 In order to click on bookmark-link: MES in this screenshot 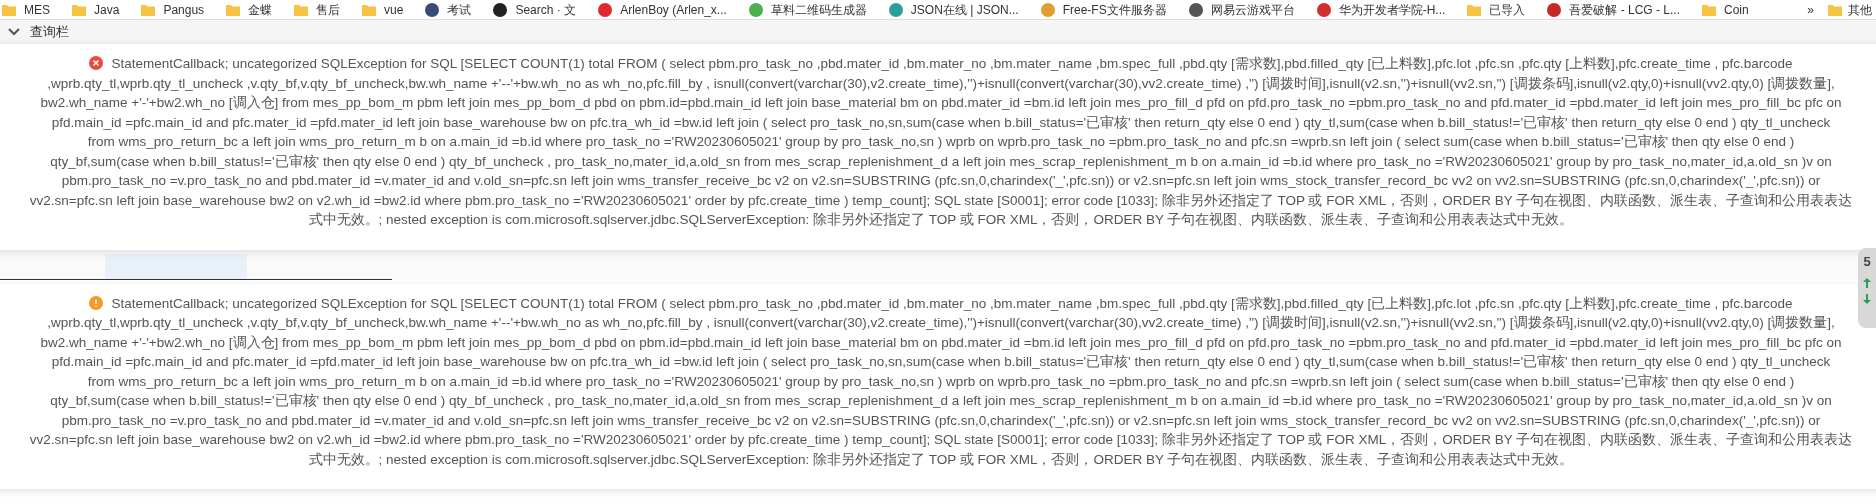, I will do `click(26, 9)`.